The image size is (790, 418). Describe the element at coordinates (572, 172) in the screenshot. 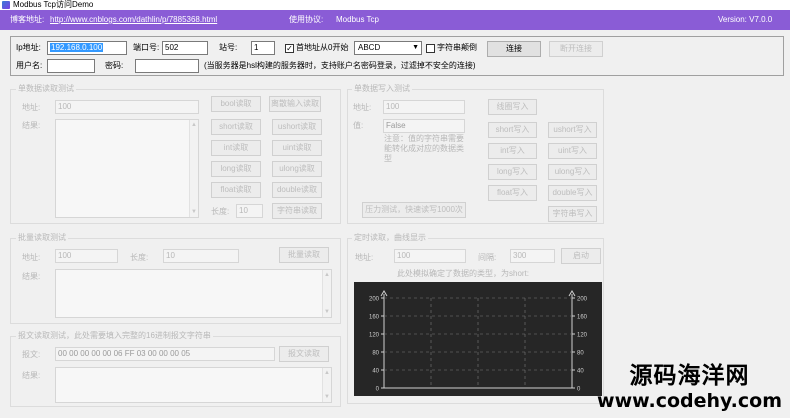

I see `write-ulong-button: ulong写入` at that location.